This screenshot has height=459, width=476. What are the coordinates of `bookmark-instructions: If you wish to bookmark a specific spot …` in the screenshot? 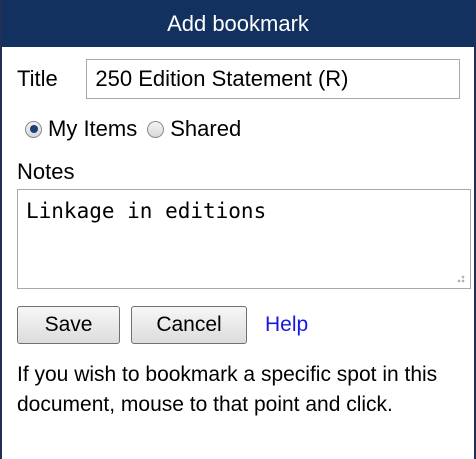 It's located at (227, 389).